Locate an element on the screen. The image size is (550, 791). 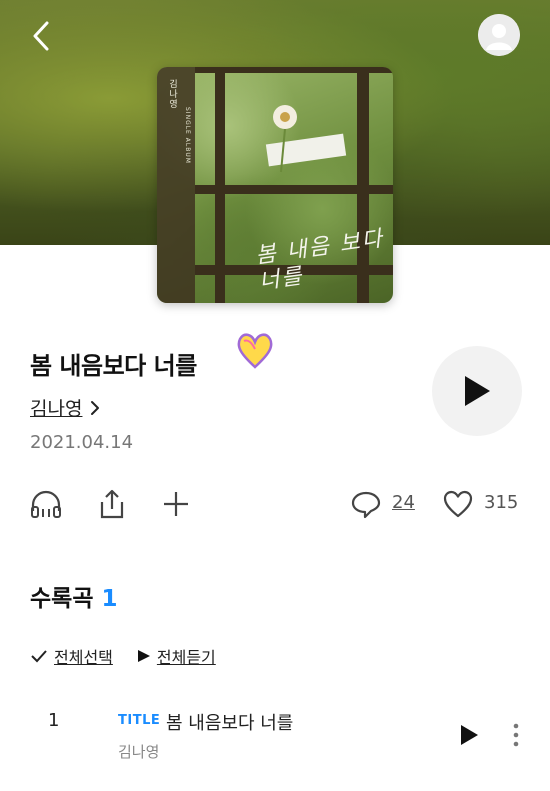
share-button is located at coordinates (112, 504).